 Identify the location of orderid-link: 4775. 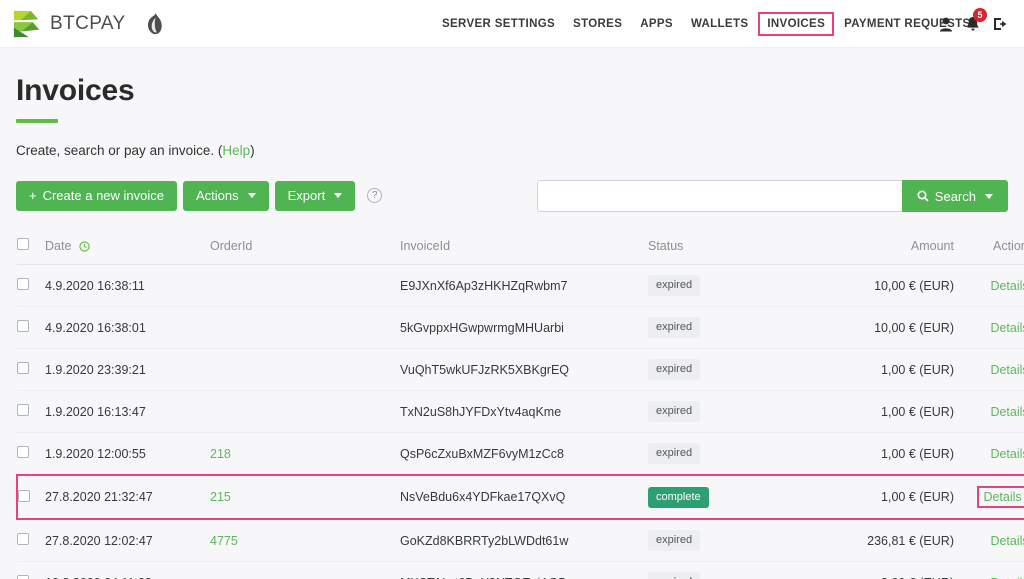
(224, 541).